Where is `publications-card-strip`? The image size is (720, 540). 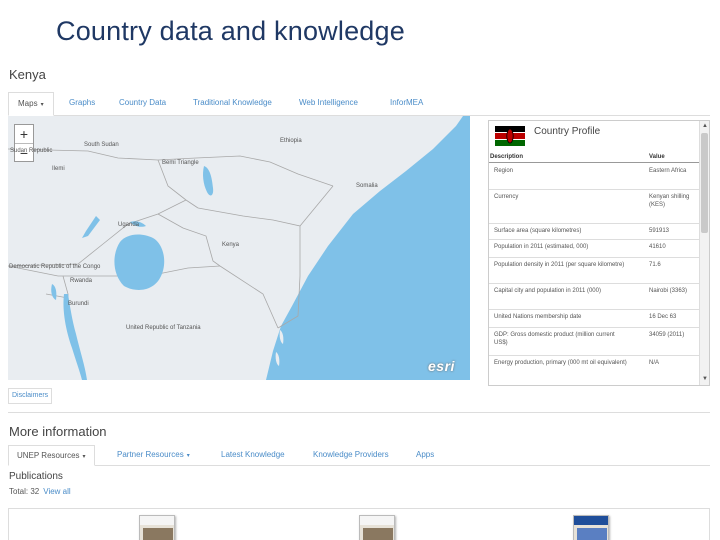 publications-card-strip is located at coordinates (359, 524).